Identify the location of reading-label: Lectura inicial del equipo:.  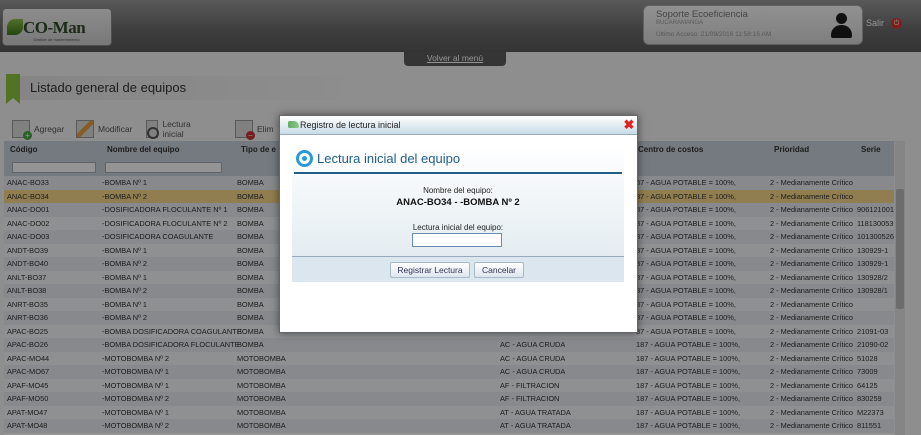
(458, 227).